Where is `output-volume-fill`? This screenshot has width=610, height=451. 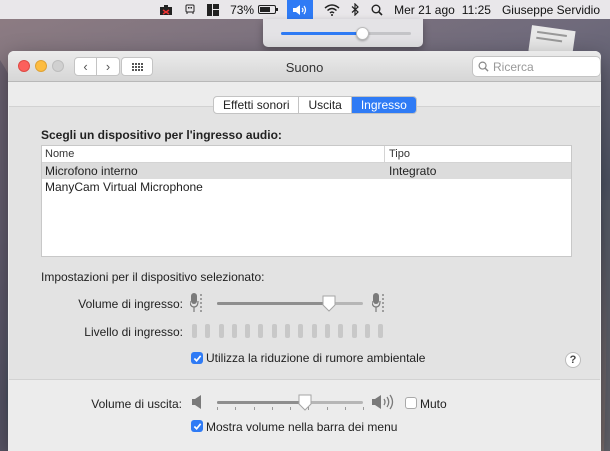
output-volume-fill is located at coordinates (261, 402).